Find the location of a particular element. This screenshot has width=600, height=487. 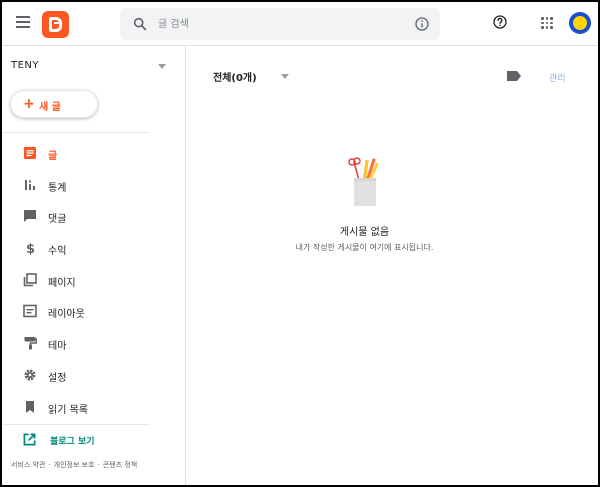

sidebar-item-label: 댓글 is located at coordinates (57, 220).